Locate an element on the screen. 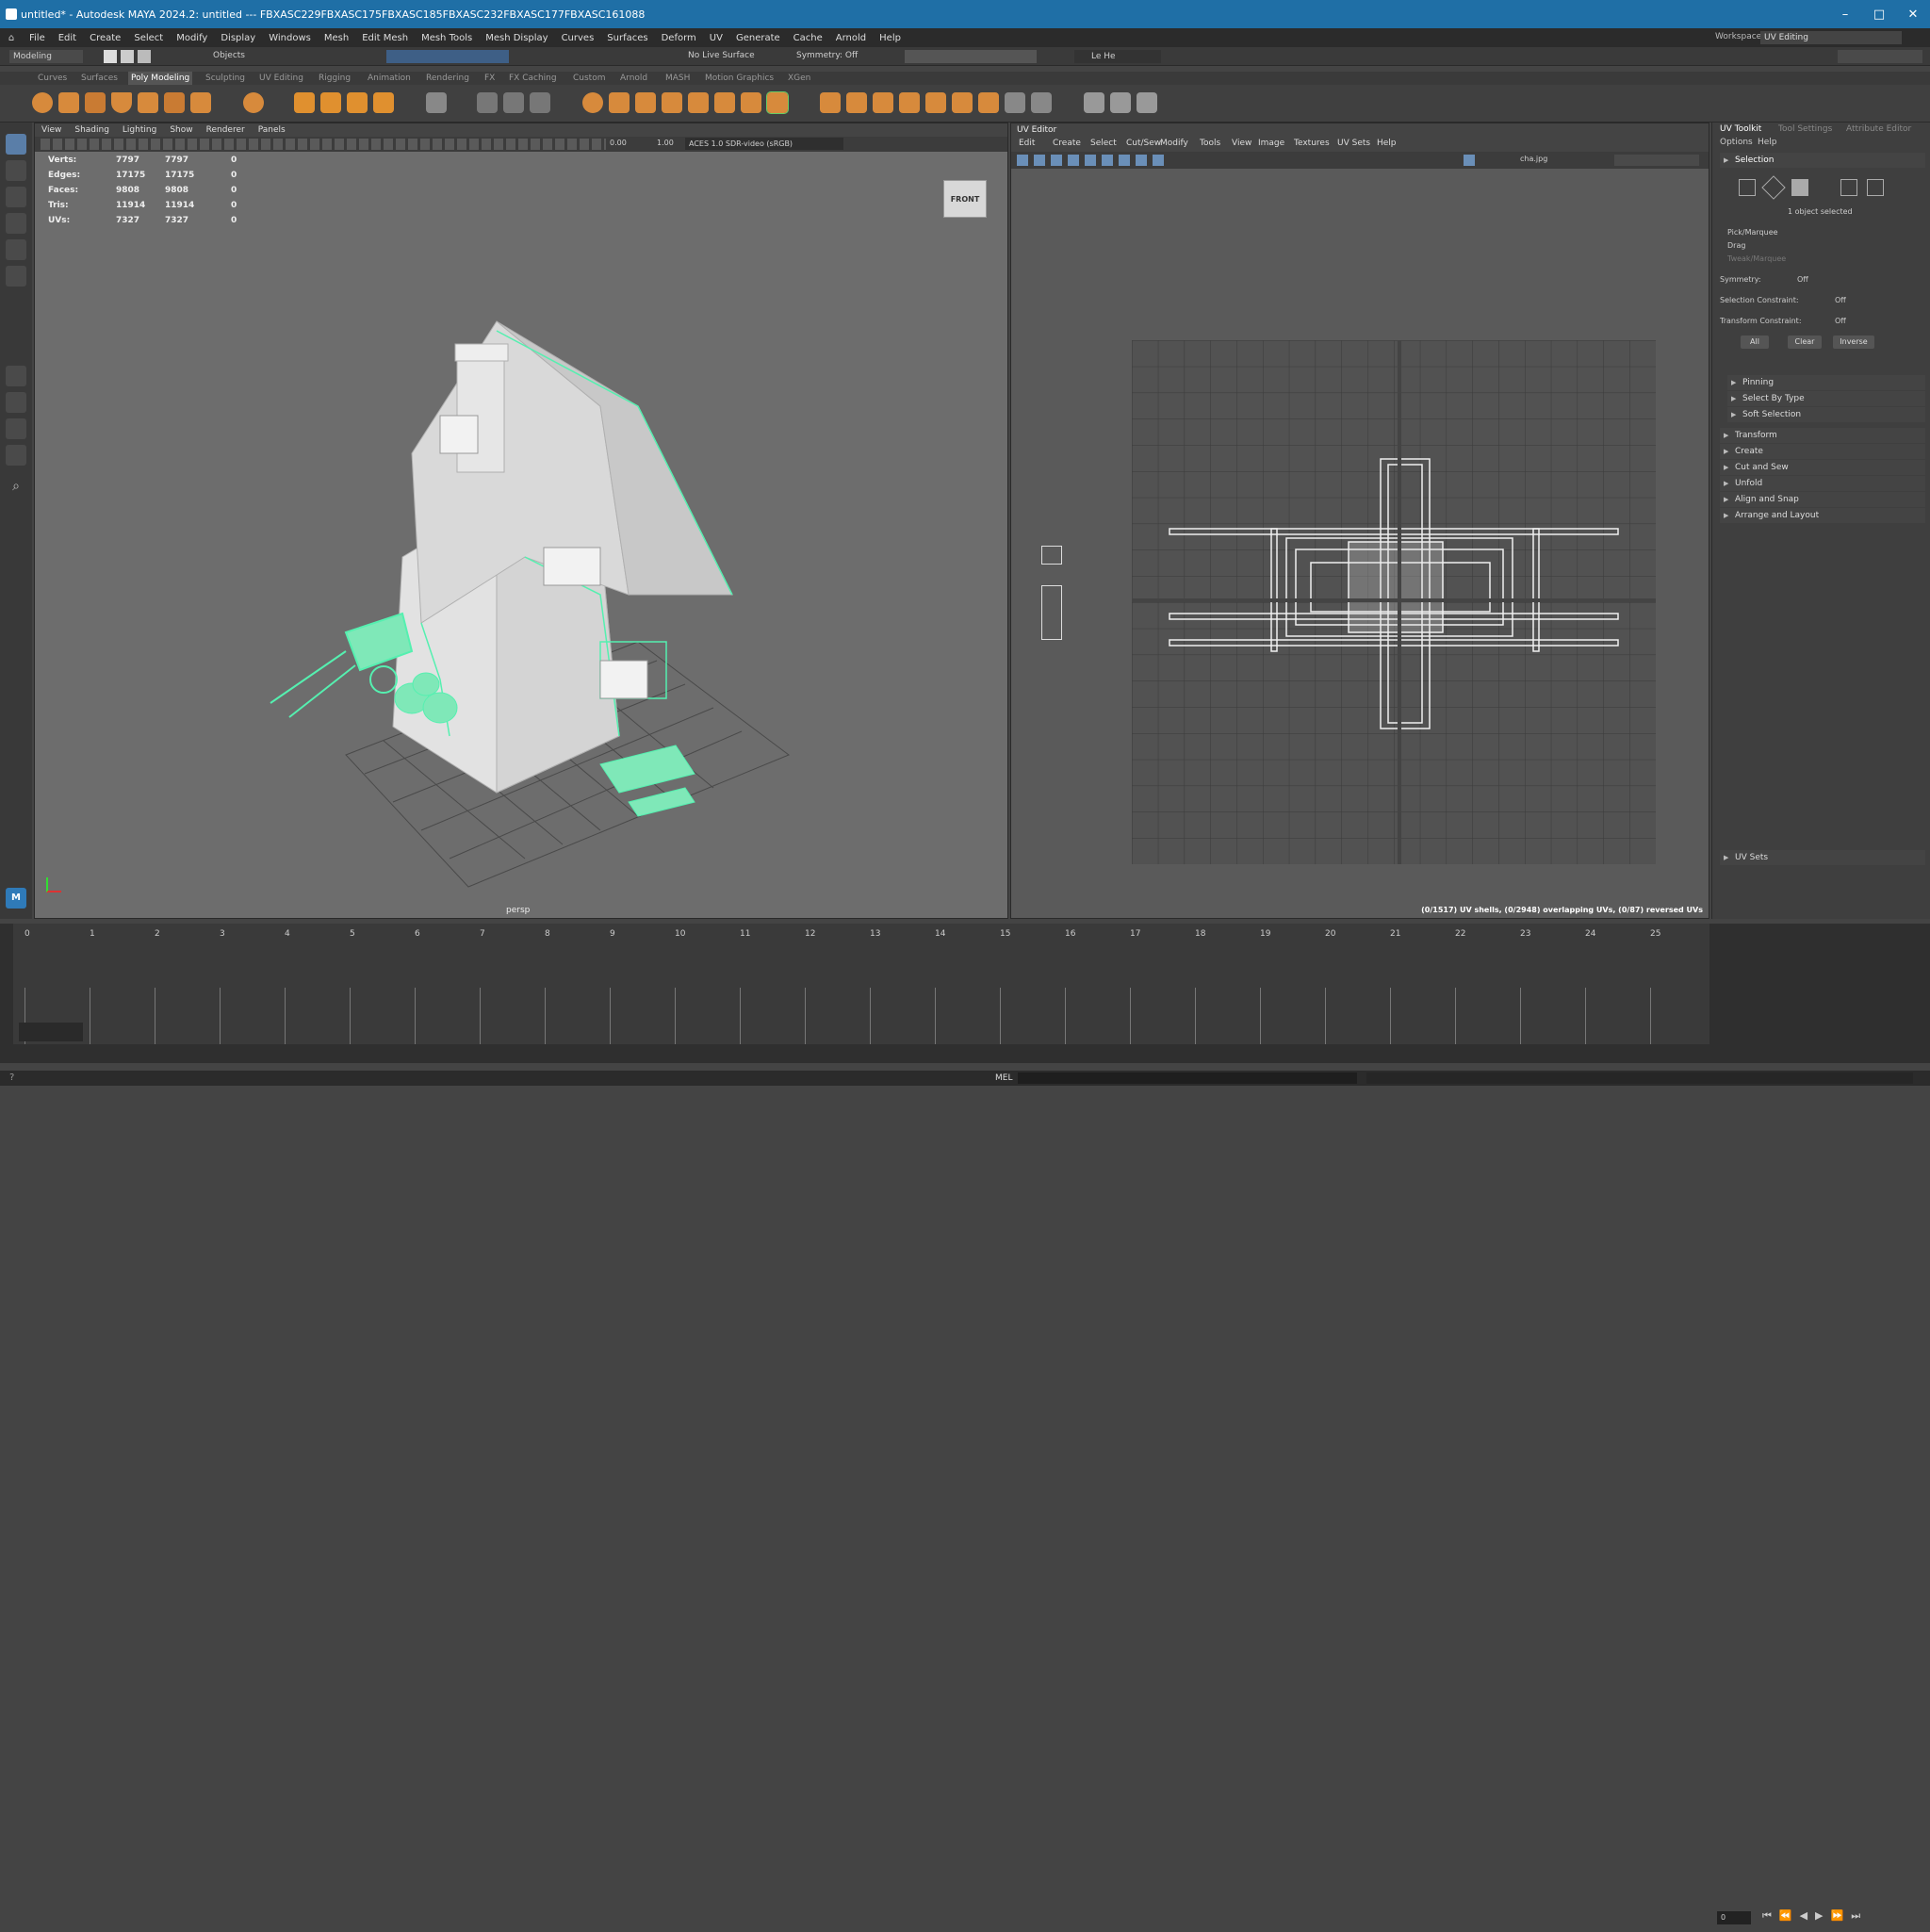 Image resolution: width=1930 pixels, height=1932 pixels. edit-shelf-icon is located at coordinates (1147, 102).